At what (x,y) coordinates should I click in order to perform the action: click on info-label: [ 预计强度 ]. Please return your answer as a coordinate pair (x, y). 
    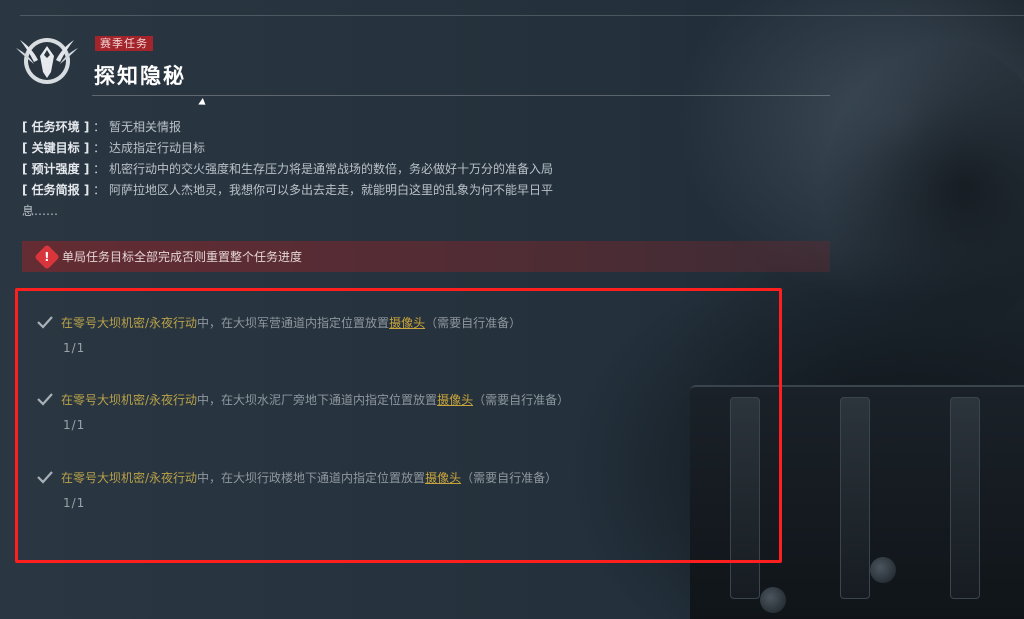
    Looking at the image, I should click on (56, 169).